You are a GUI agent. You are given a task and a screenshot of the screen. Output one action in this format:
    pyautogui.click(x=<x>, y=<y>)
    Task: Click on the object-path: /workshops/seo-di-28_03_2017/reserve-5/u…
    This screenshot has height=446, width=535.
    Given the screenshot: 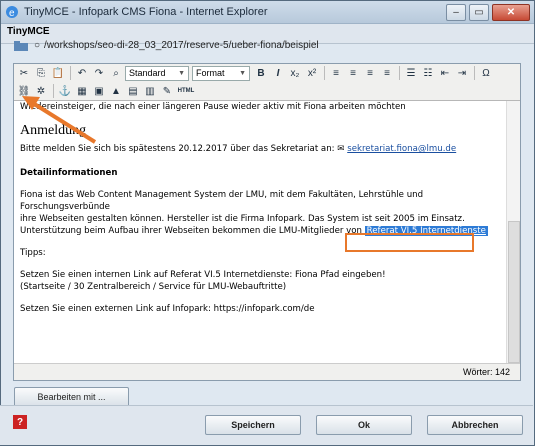 What is the action you would take?
    pyautogui.click(x=181, y=45)
    